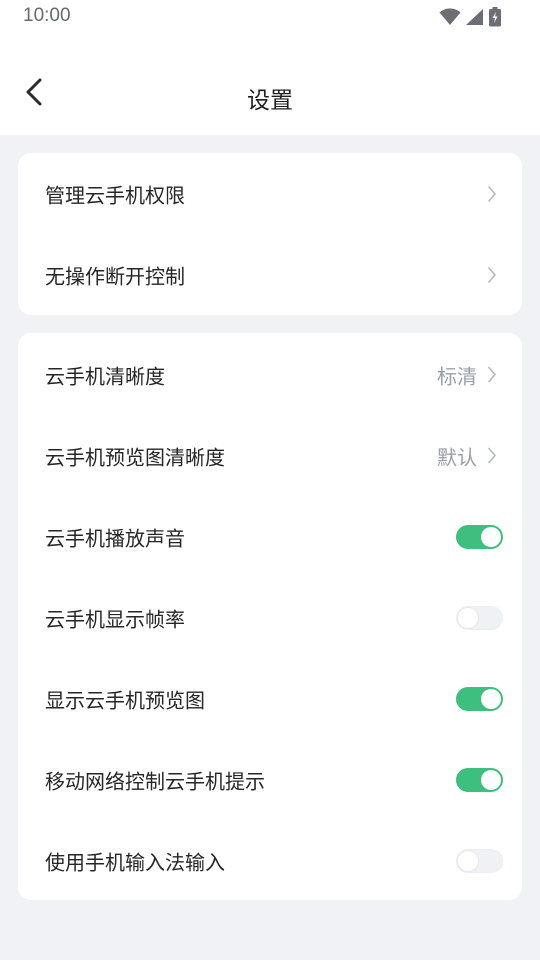 The image size is (540, 960). What do you see at coordinates (115, 276) in the screenshot?
I see `row-label: 无操作断开控制` at bounding box center [115, 276].